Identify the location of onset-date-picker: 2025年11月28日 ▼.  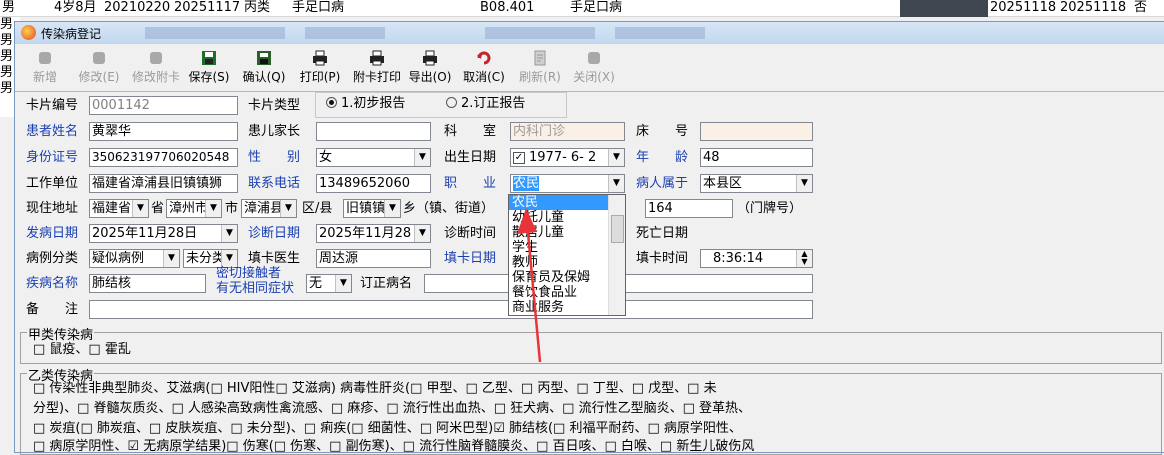
(163, 233).